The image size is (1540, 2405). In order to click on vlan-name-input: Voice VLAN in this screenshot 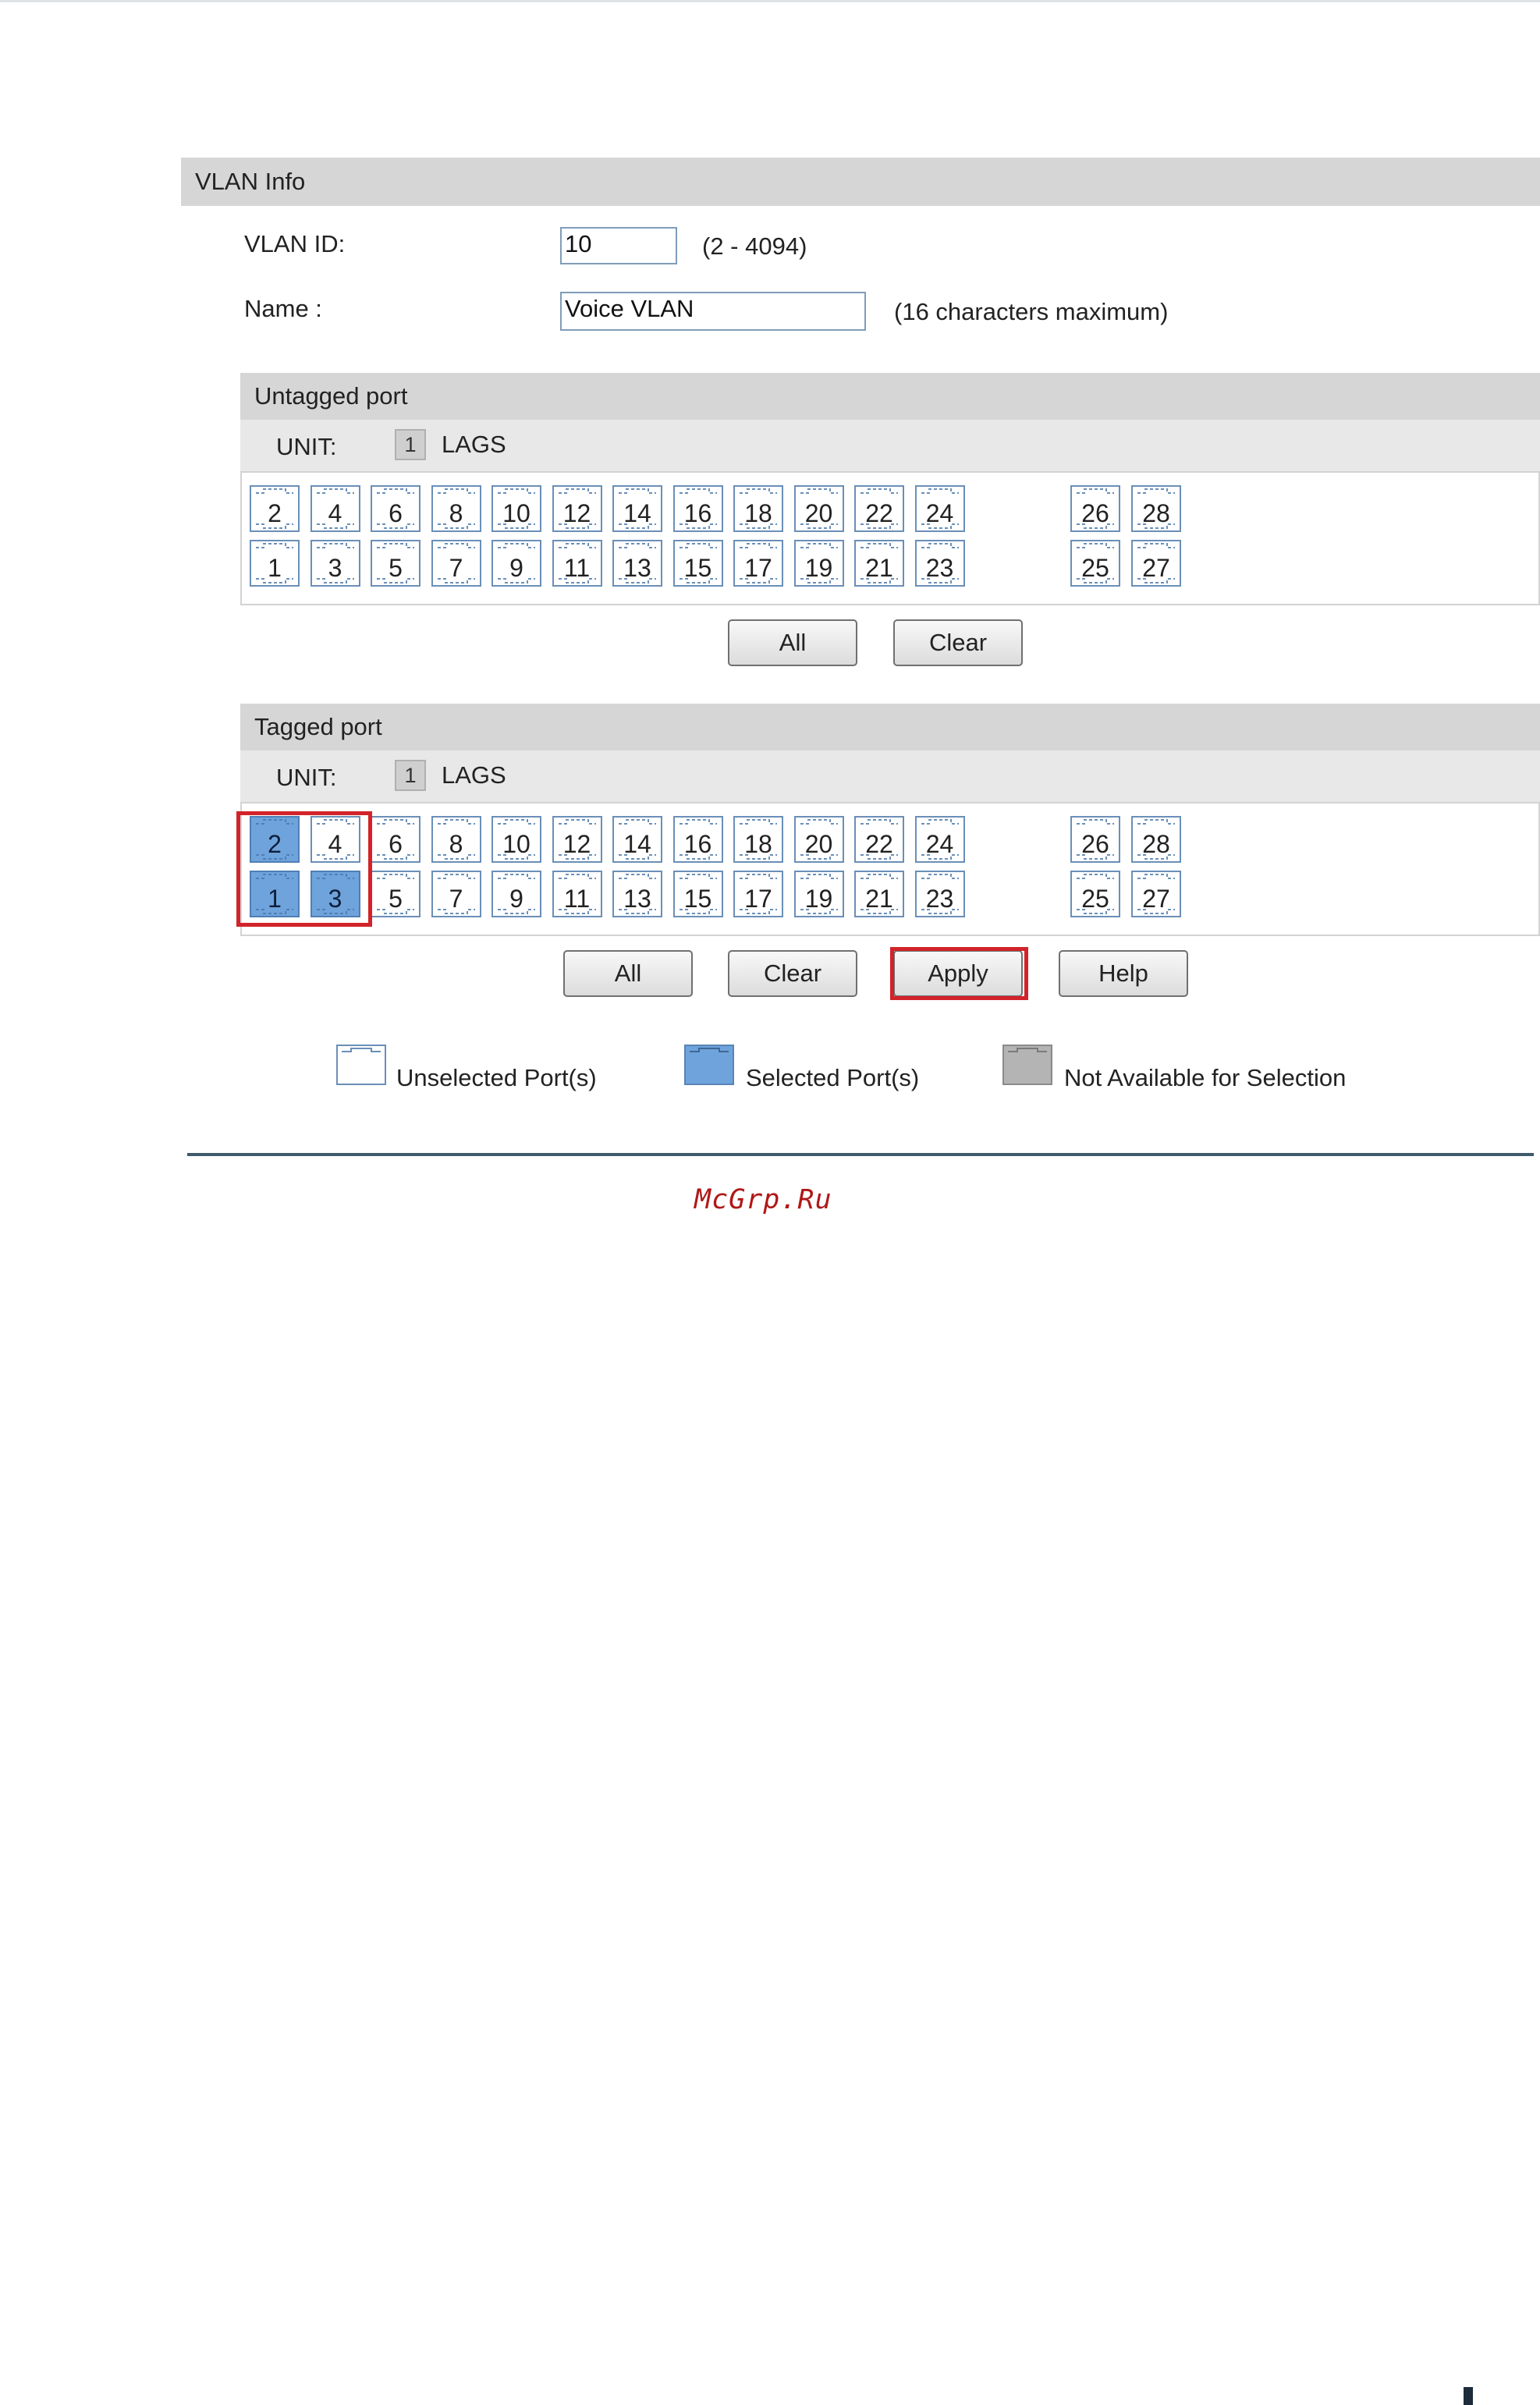, I will do `click(713, 311)`.